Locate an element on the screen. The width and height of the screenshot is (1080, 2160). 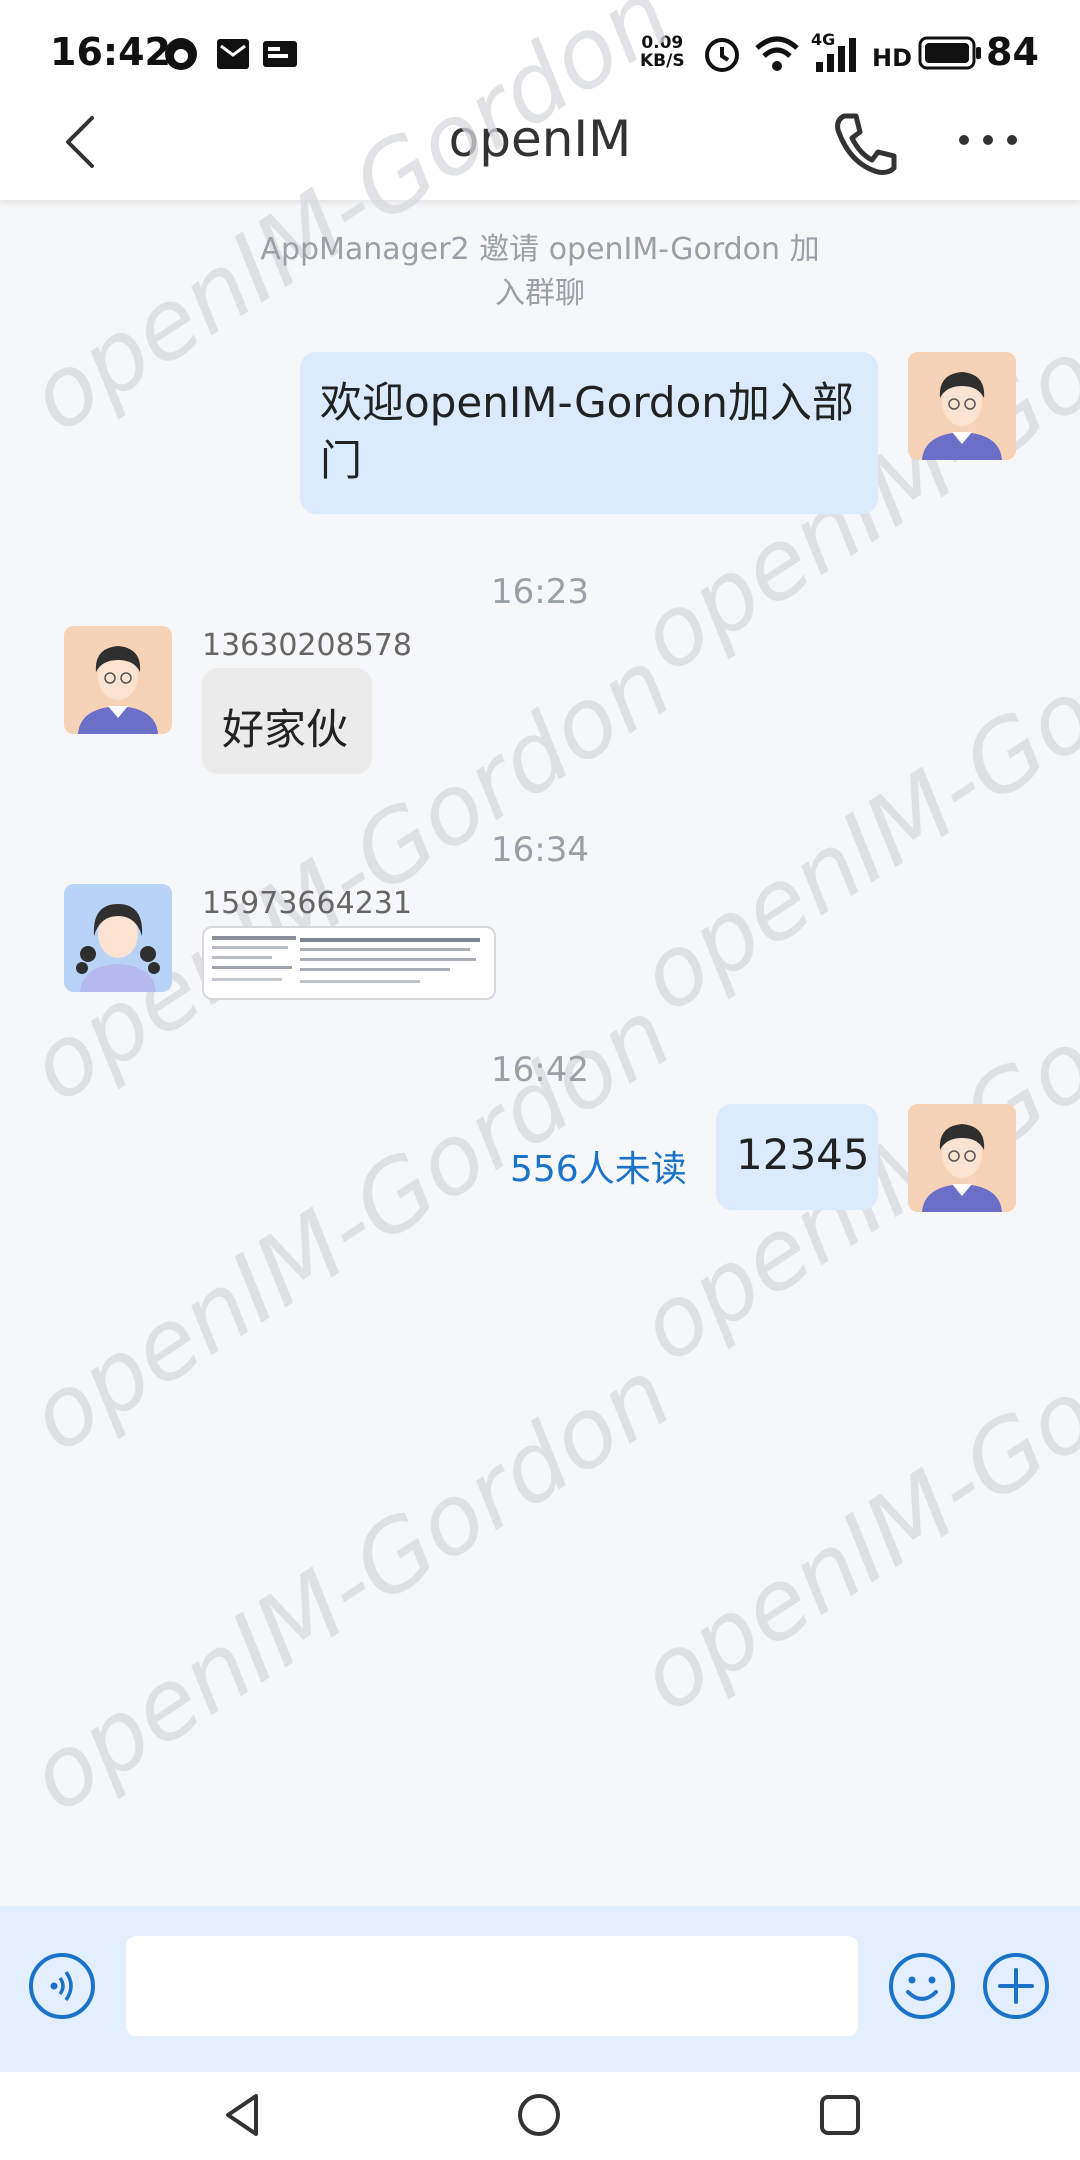
message-bubble: 好家伙 is located at coordinates (287, 721).